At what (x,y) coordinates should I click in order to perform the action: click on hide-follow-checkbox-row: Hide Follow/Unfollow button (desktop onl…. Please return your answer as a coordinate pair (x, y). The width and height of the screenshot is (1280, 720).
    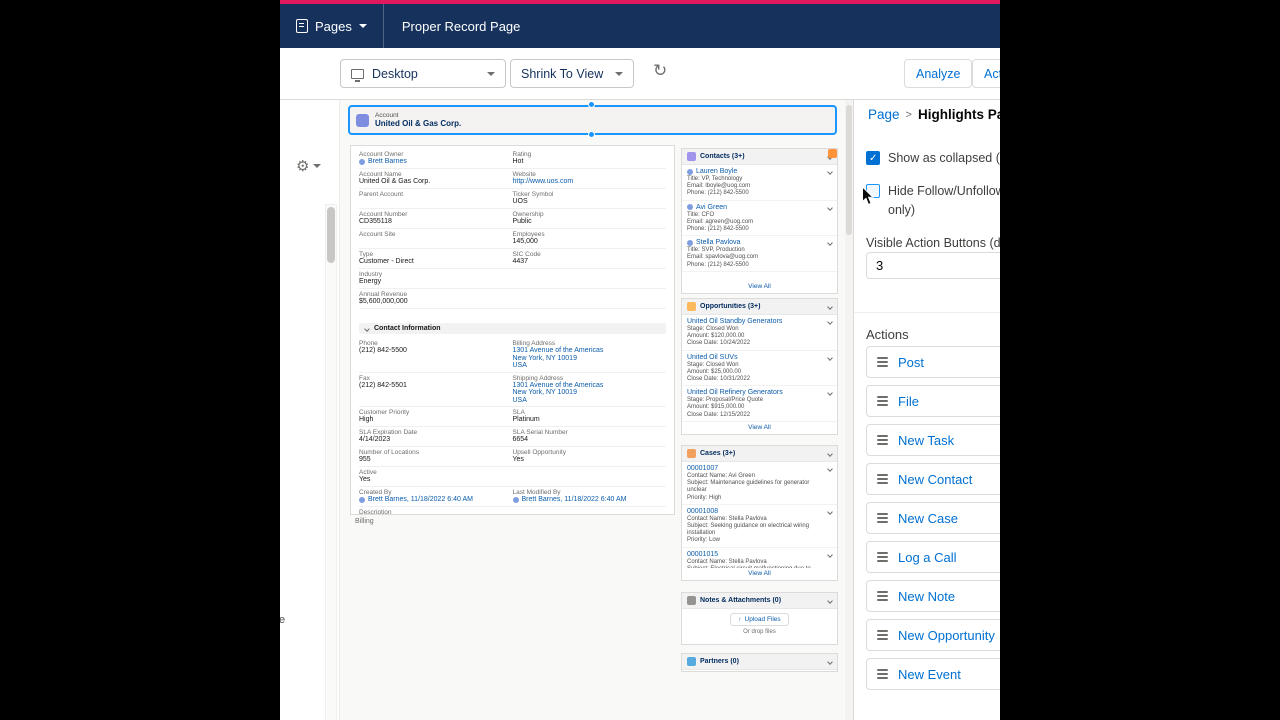
    Looking at the image, I should click on (933, 201).